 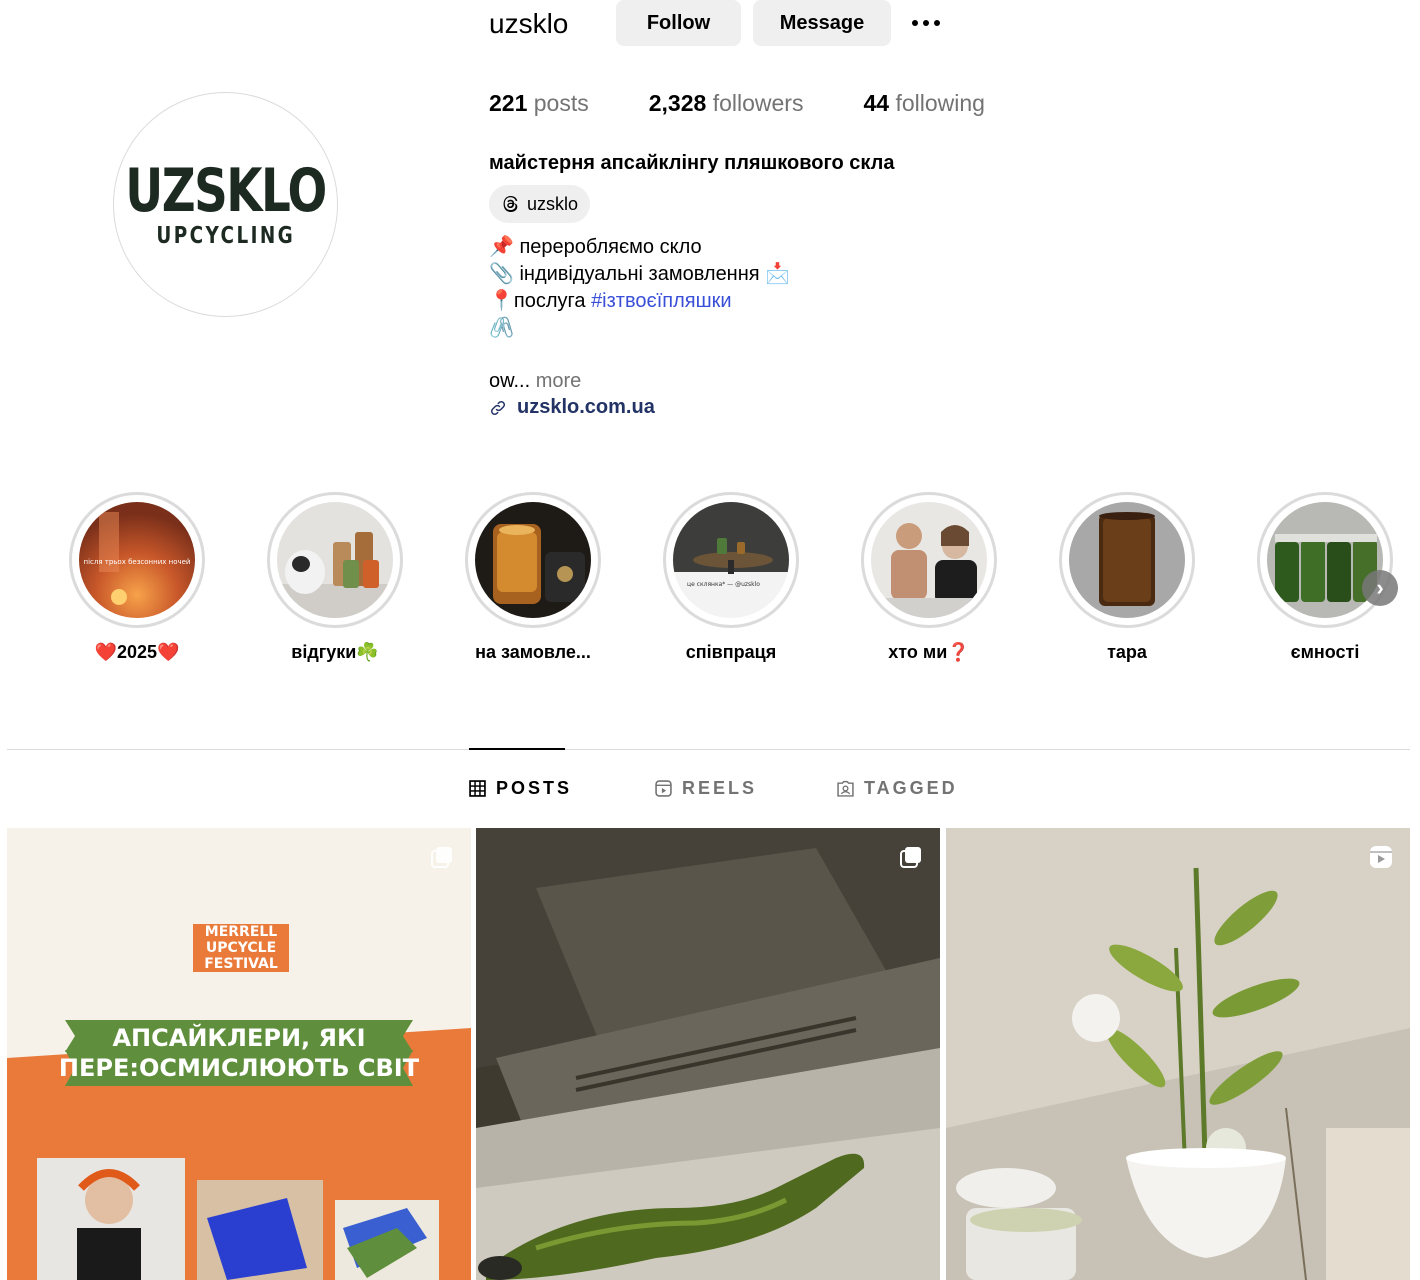 I want to click on tagged-icon, so click(x=845, y=788).